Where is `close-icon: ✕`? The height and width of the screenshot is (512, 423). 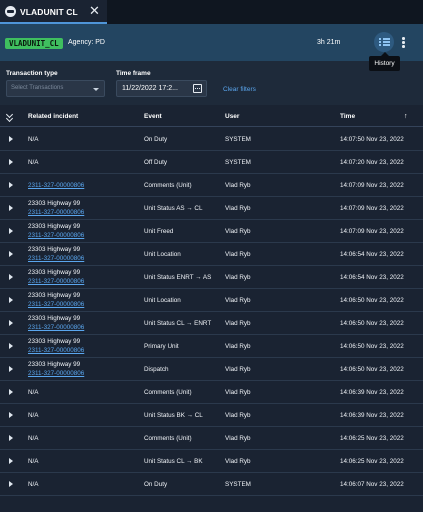
close-icon: ✕ is located at coordinates (94, 11).